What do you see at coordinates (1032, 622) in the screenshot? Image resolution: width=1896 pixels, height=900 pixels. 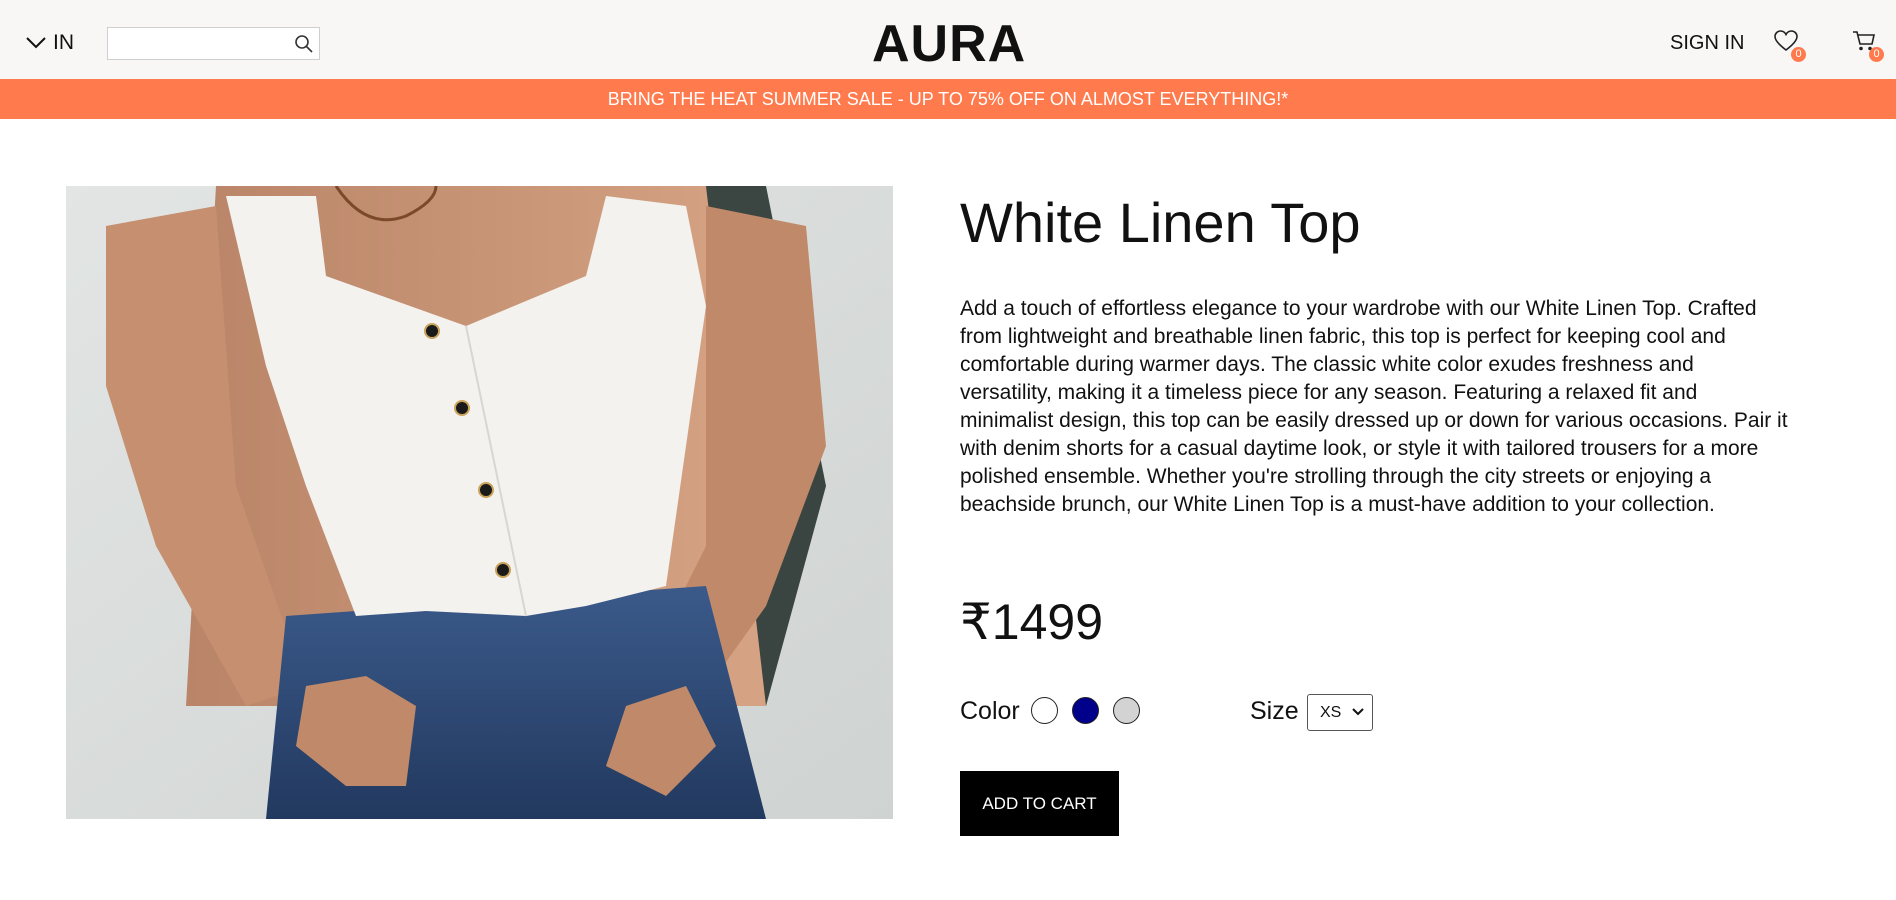 I see `product-price: ₹1499` at bounding box center [1032, 622].